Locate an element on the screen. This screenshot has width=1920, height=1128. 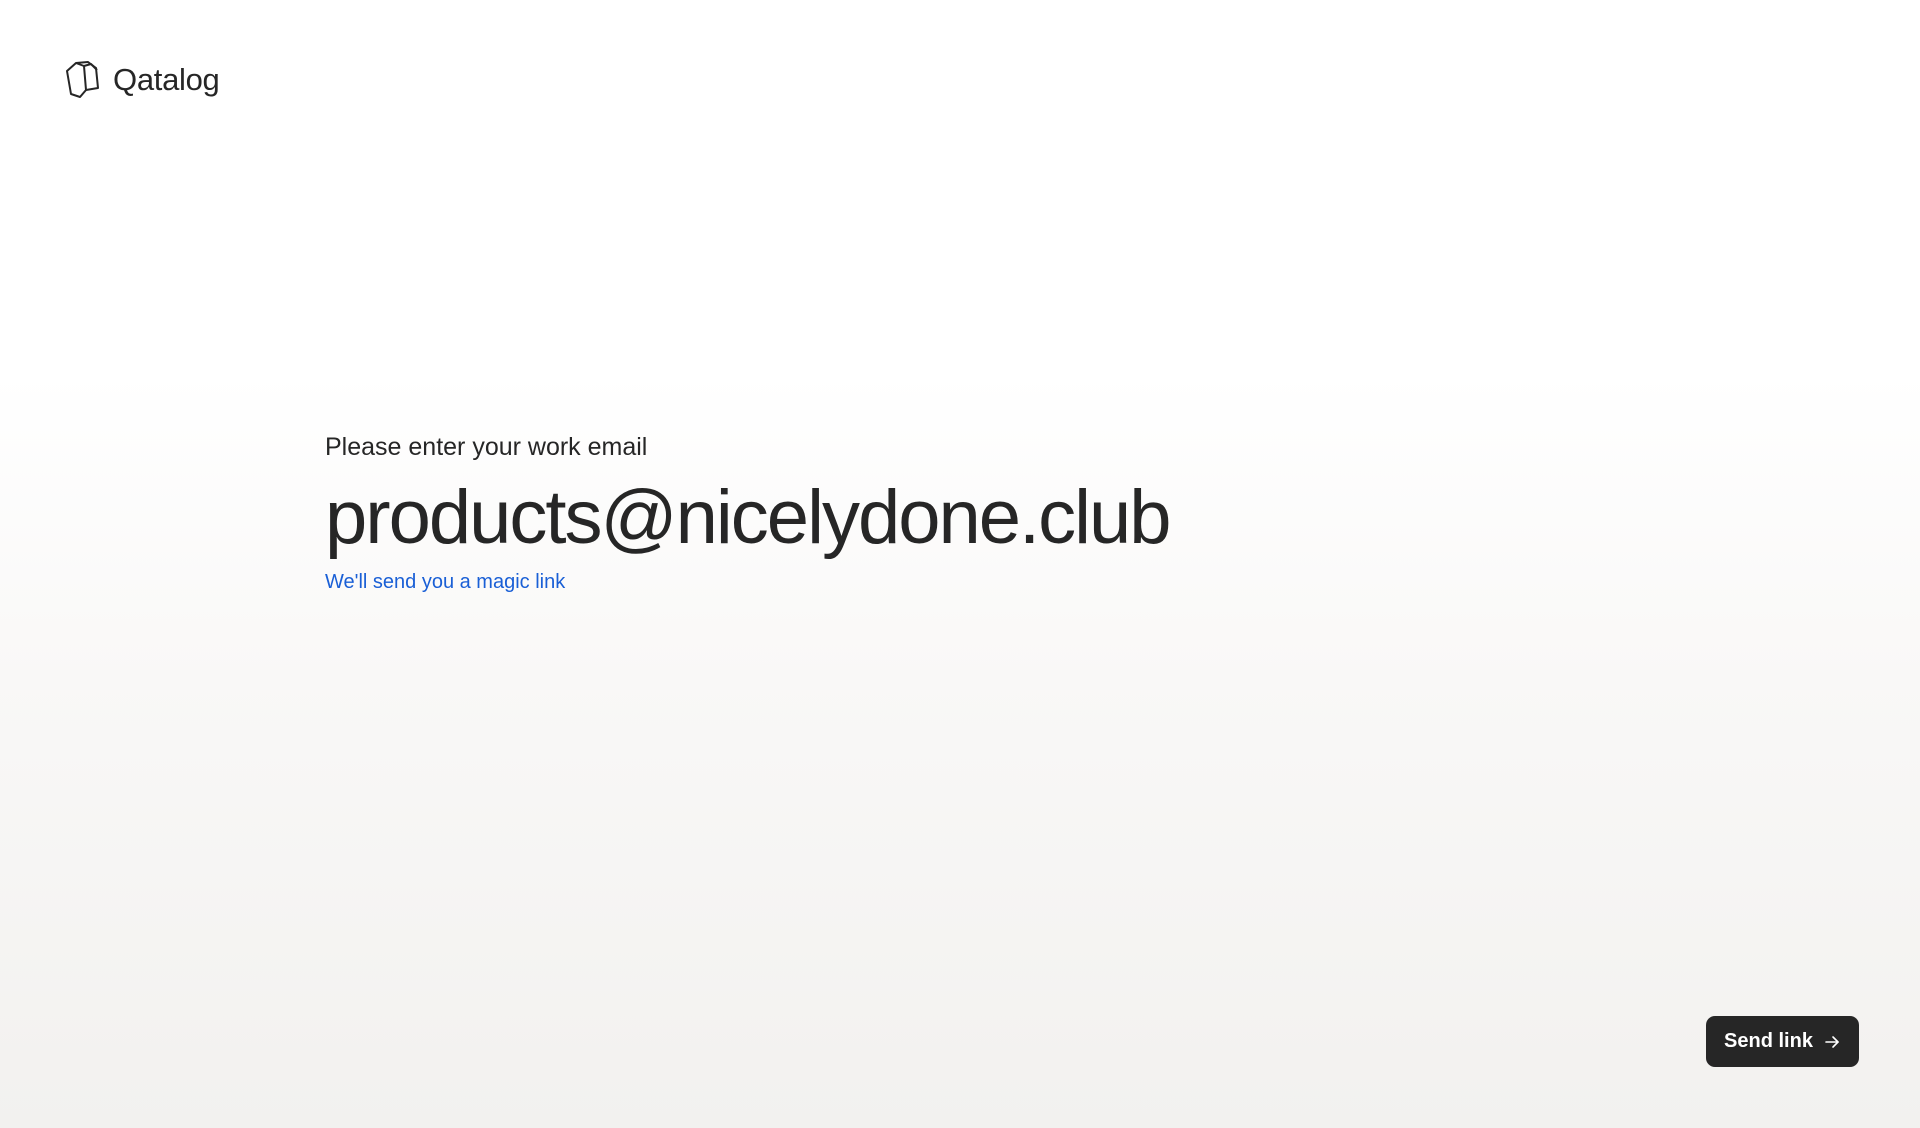
stacked-hexagon-logo-icon is located at coordinates (82, 79).